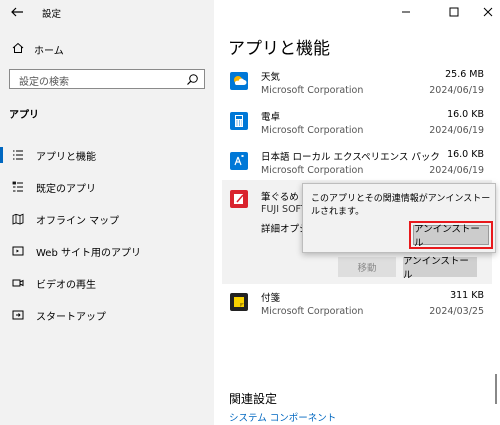 This screenshot has width=500, height=425. I want to click on popup-uninstall-button: アンインストール, so click(451, 236).